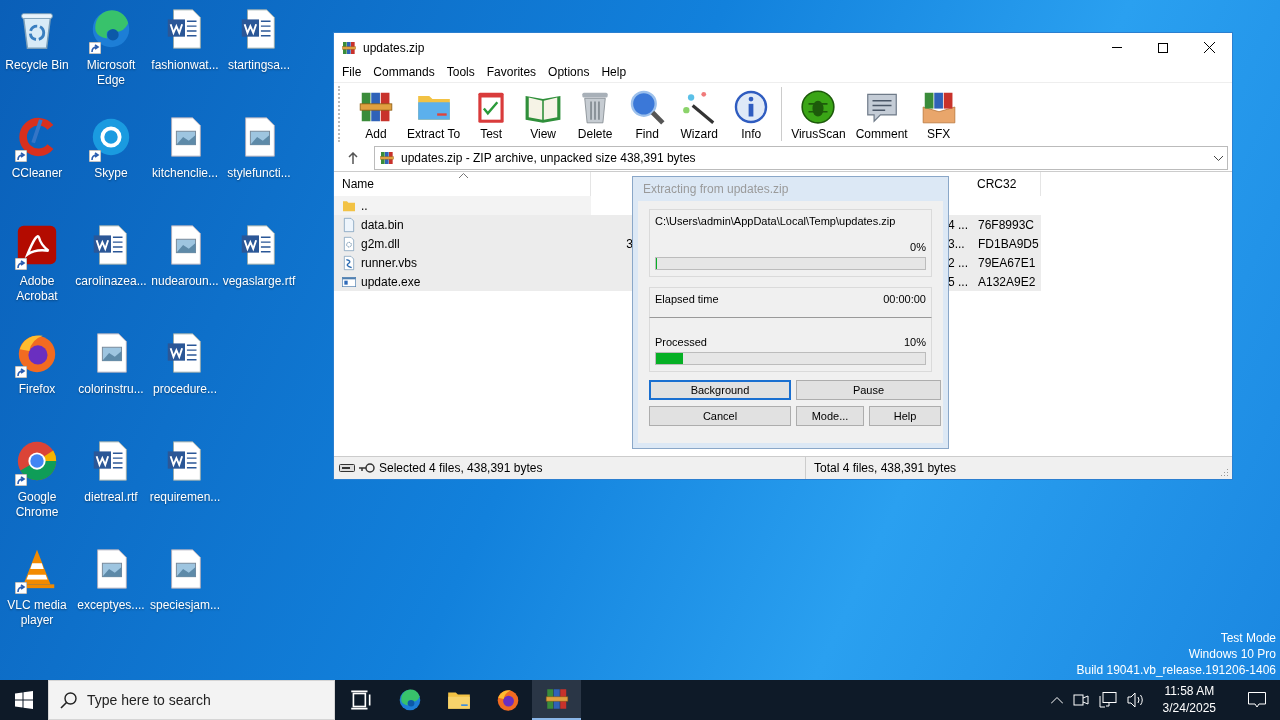  Describe the element at coordinates (1008, 243) in the screenshot. I see `table-cell: FD1BA9D5` at that location.